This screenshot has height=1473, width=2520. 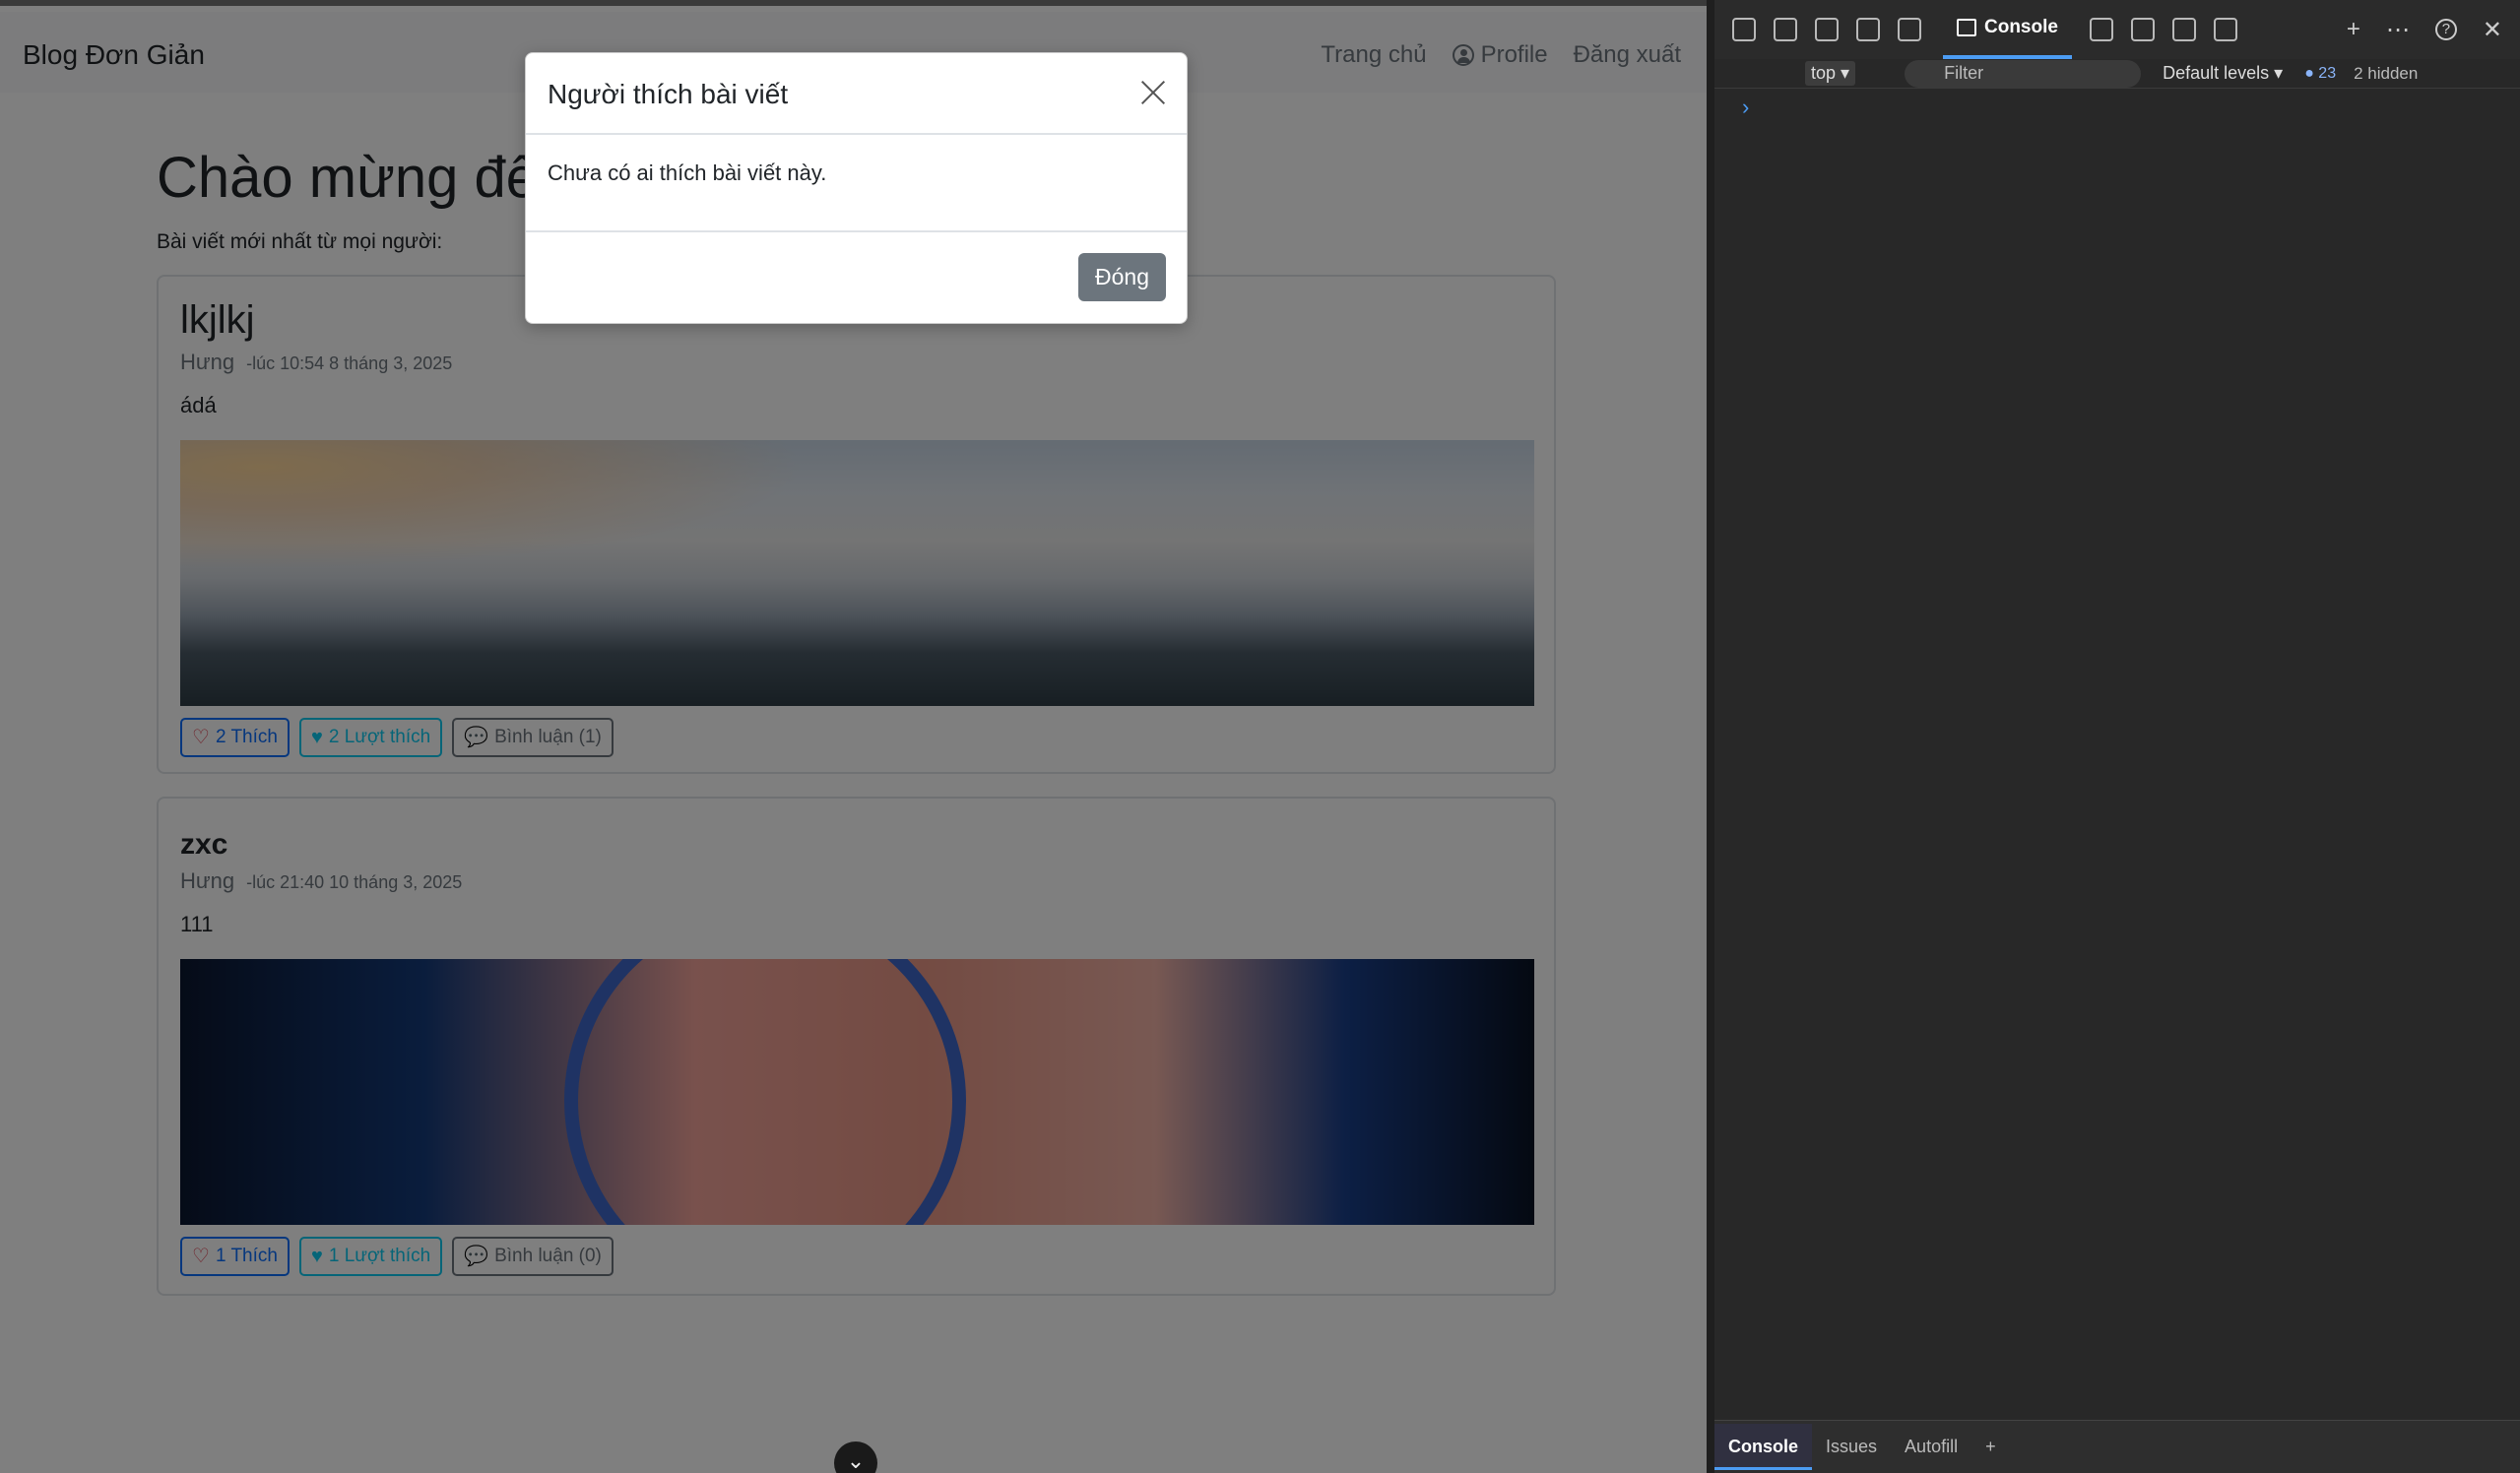 What do you see at coordinates (2117, 29) in the screenshot?
I see `devtools-toolbar: Console + ⋯ ? ✕` at bounding box center [2117, 29].